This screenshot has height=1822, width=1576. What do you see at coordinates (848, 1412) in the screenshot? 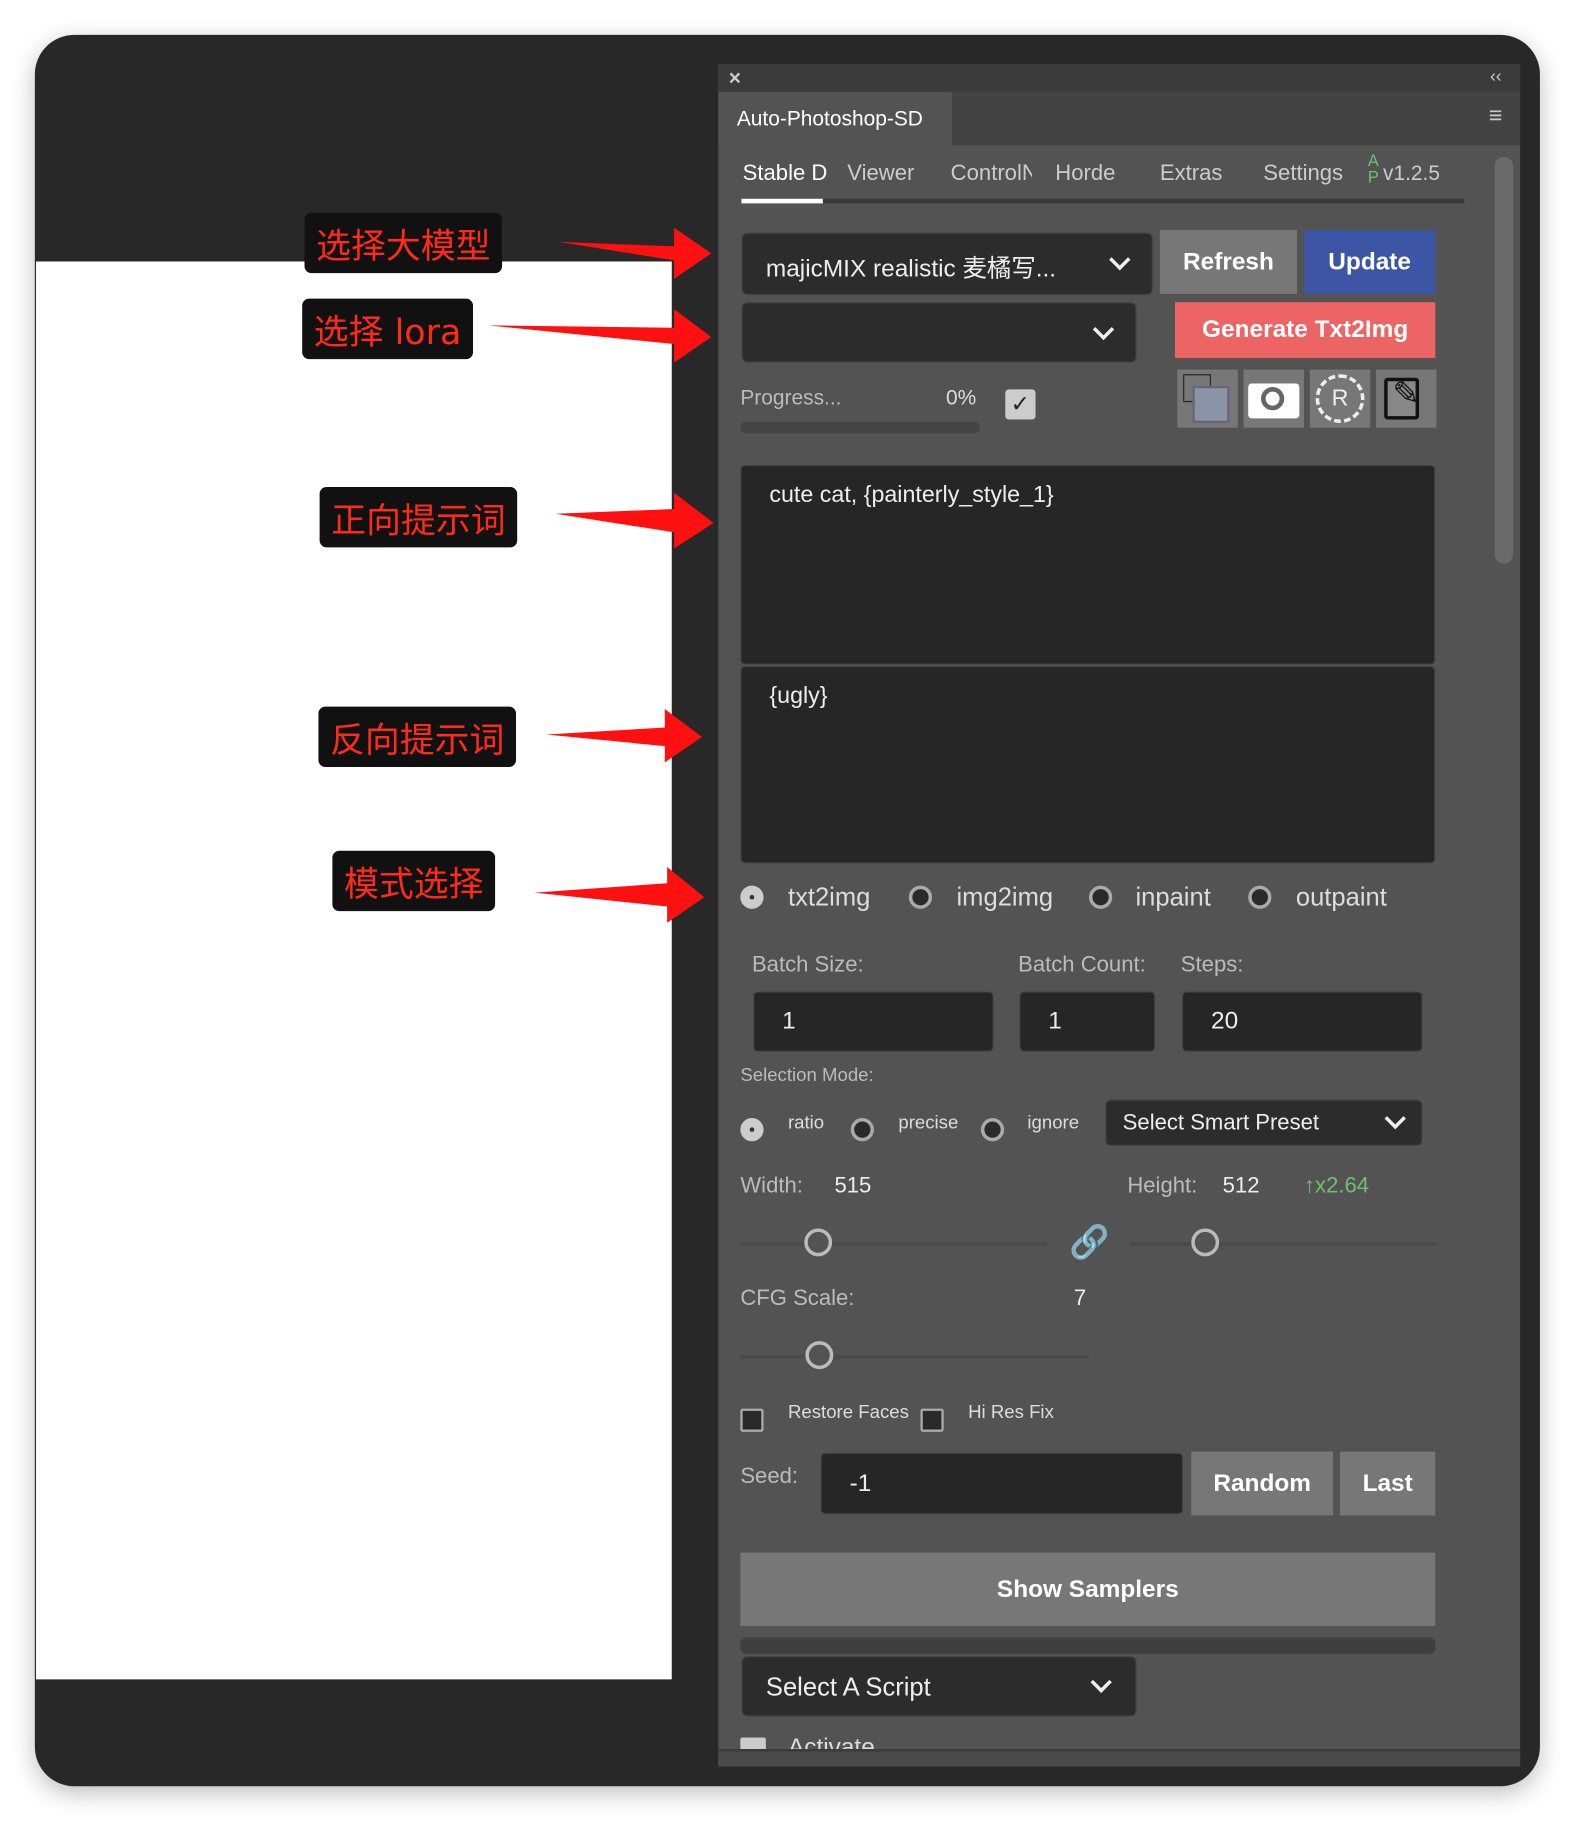
I see `restore-faces-label: Restore Faces` at bounding box center [848, 1412].